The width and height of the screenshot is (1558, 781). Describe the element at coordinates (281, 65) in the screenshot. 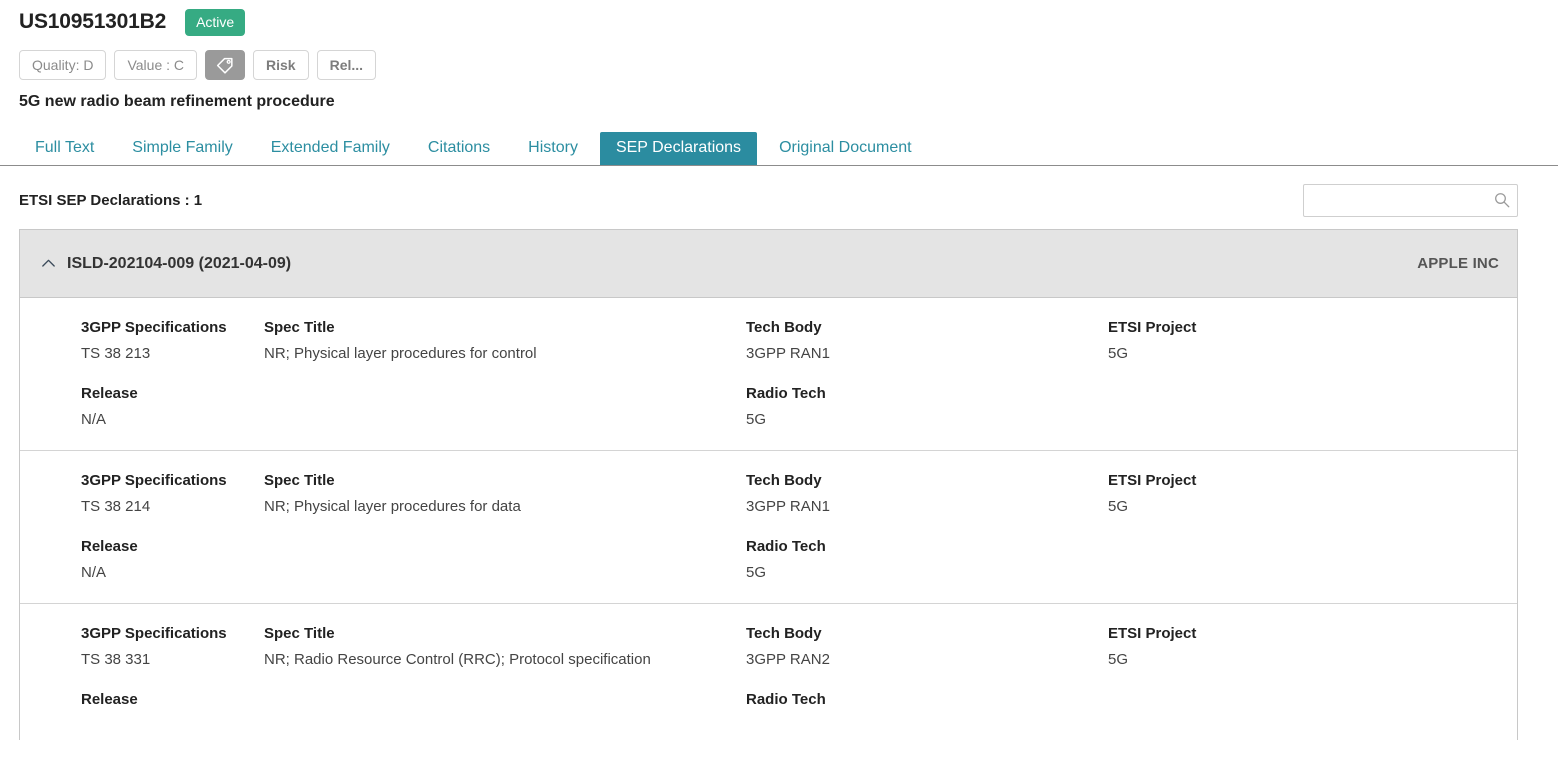

I see `risk-chip: Risk` at that location.